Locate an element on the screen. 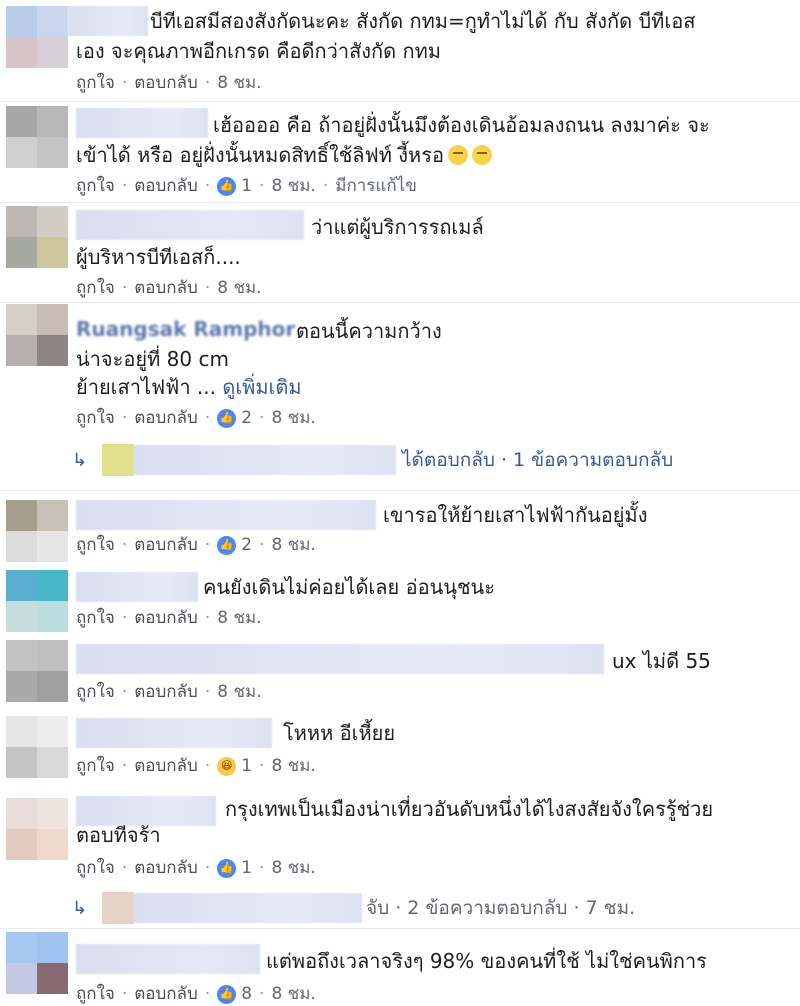  reaction-count: 8 is located at coordinates (246, 994).